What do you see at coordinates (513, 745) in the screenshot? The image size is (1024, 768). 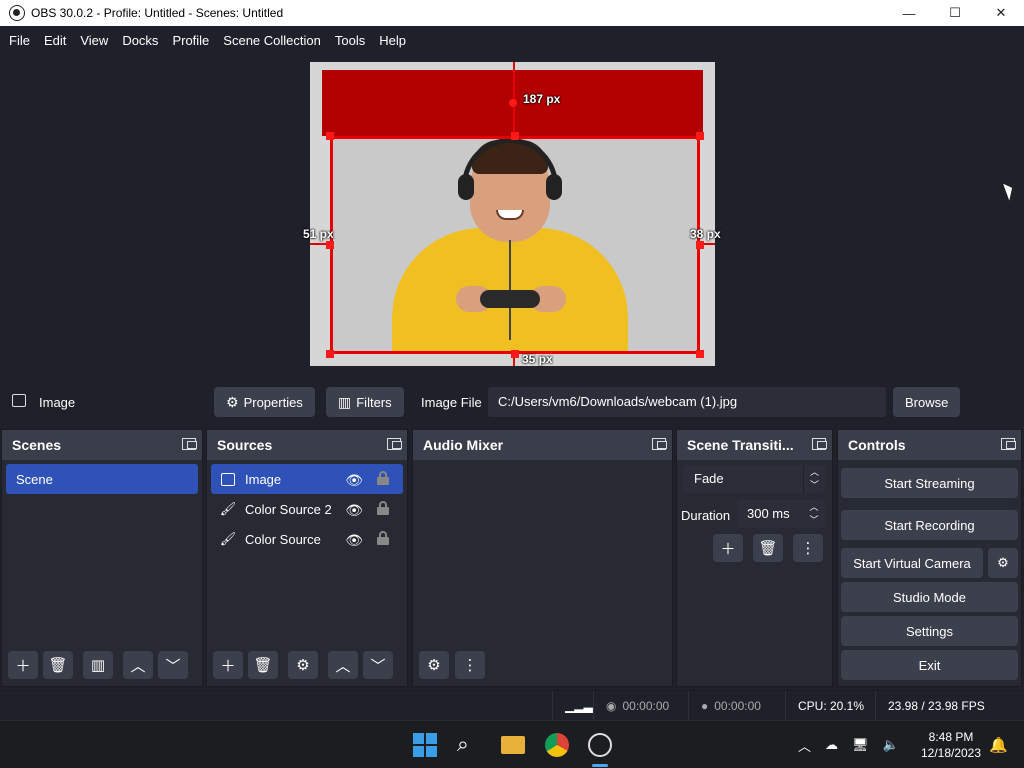 I see `file-explorer-icon` at bounding box center [513, 745].